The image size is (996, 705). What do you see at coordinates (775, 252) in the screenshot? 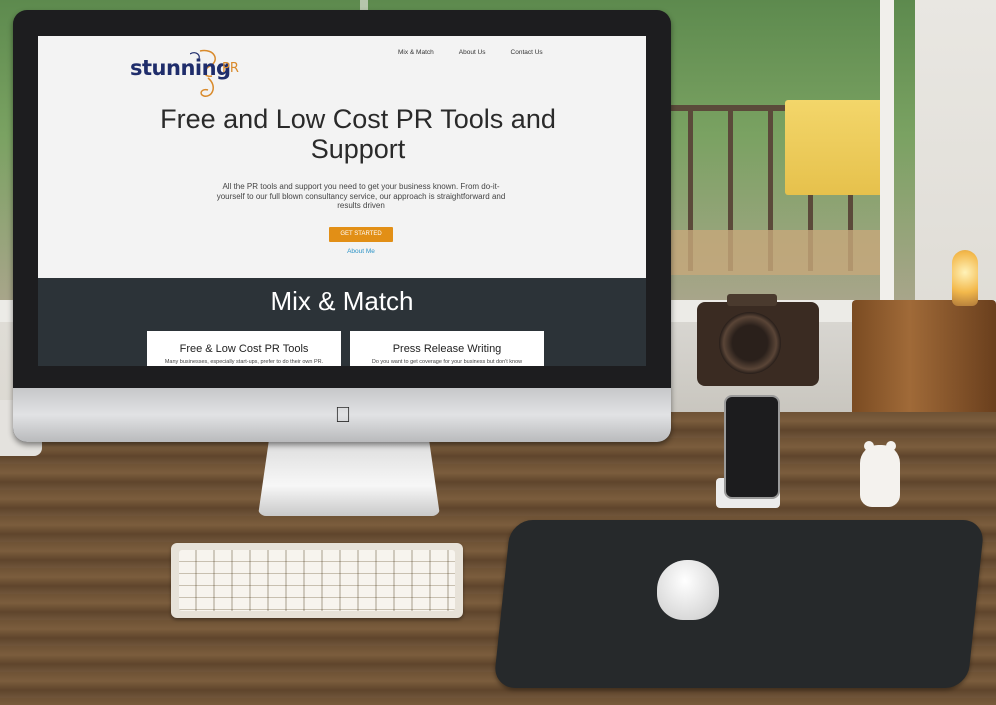
I see `deck` at bounding box center [775, 252].